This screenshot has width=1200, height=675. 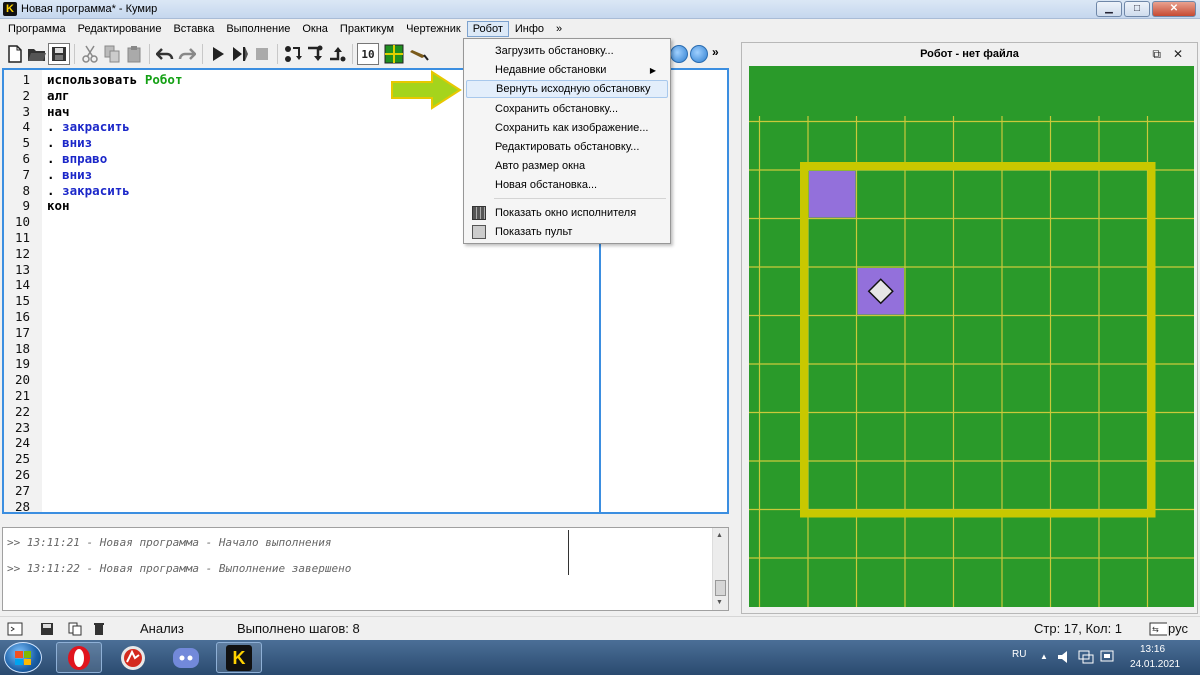 I want to click on code-line: нач, so click(x=114, y=112).